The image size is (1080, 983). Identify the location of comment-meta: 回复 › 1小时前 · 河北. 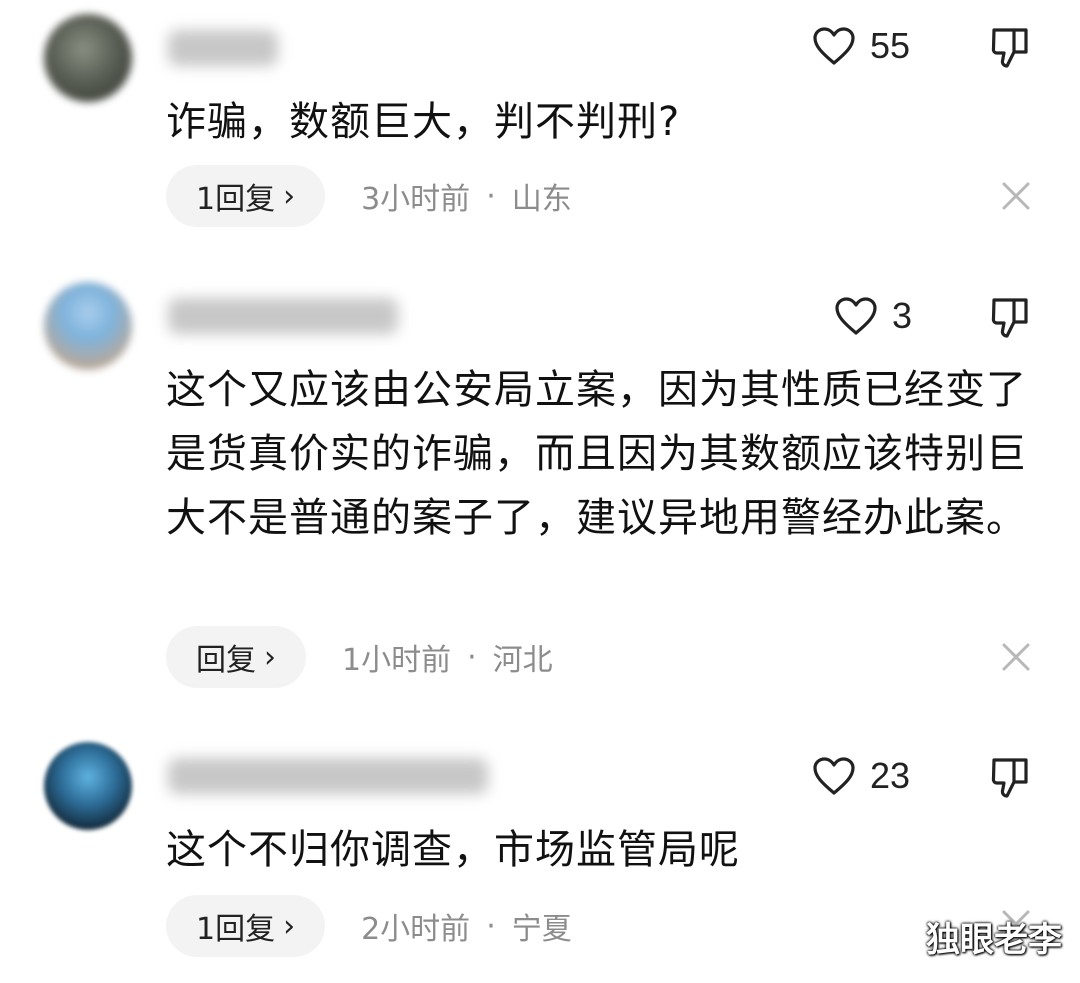
(359, 657).